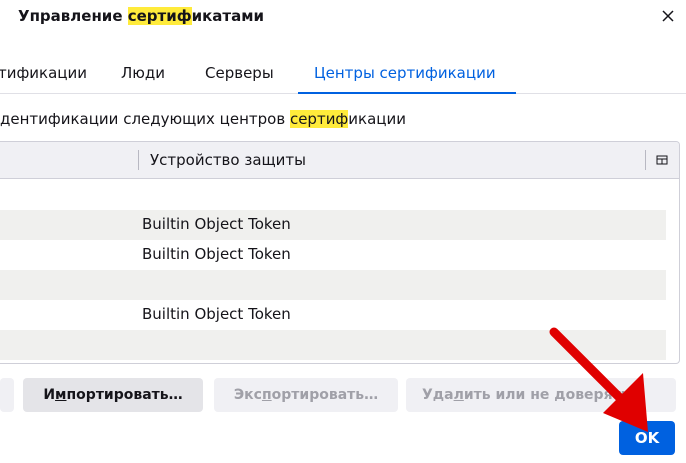  What do you see at coordinates (407, 93) in the screenshot?
I see `selected-tab-indicator` at bounding box center [407, 93].